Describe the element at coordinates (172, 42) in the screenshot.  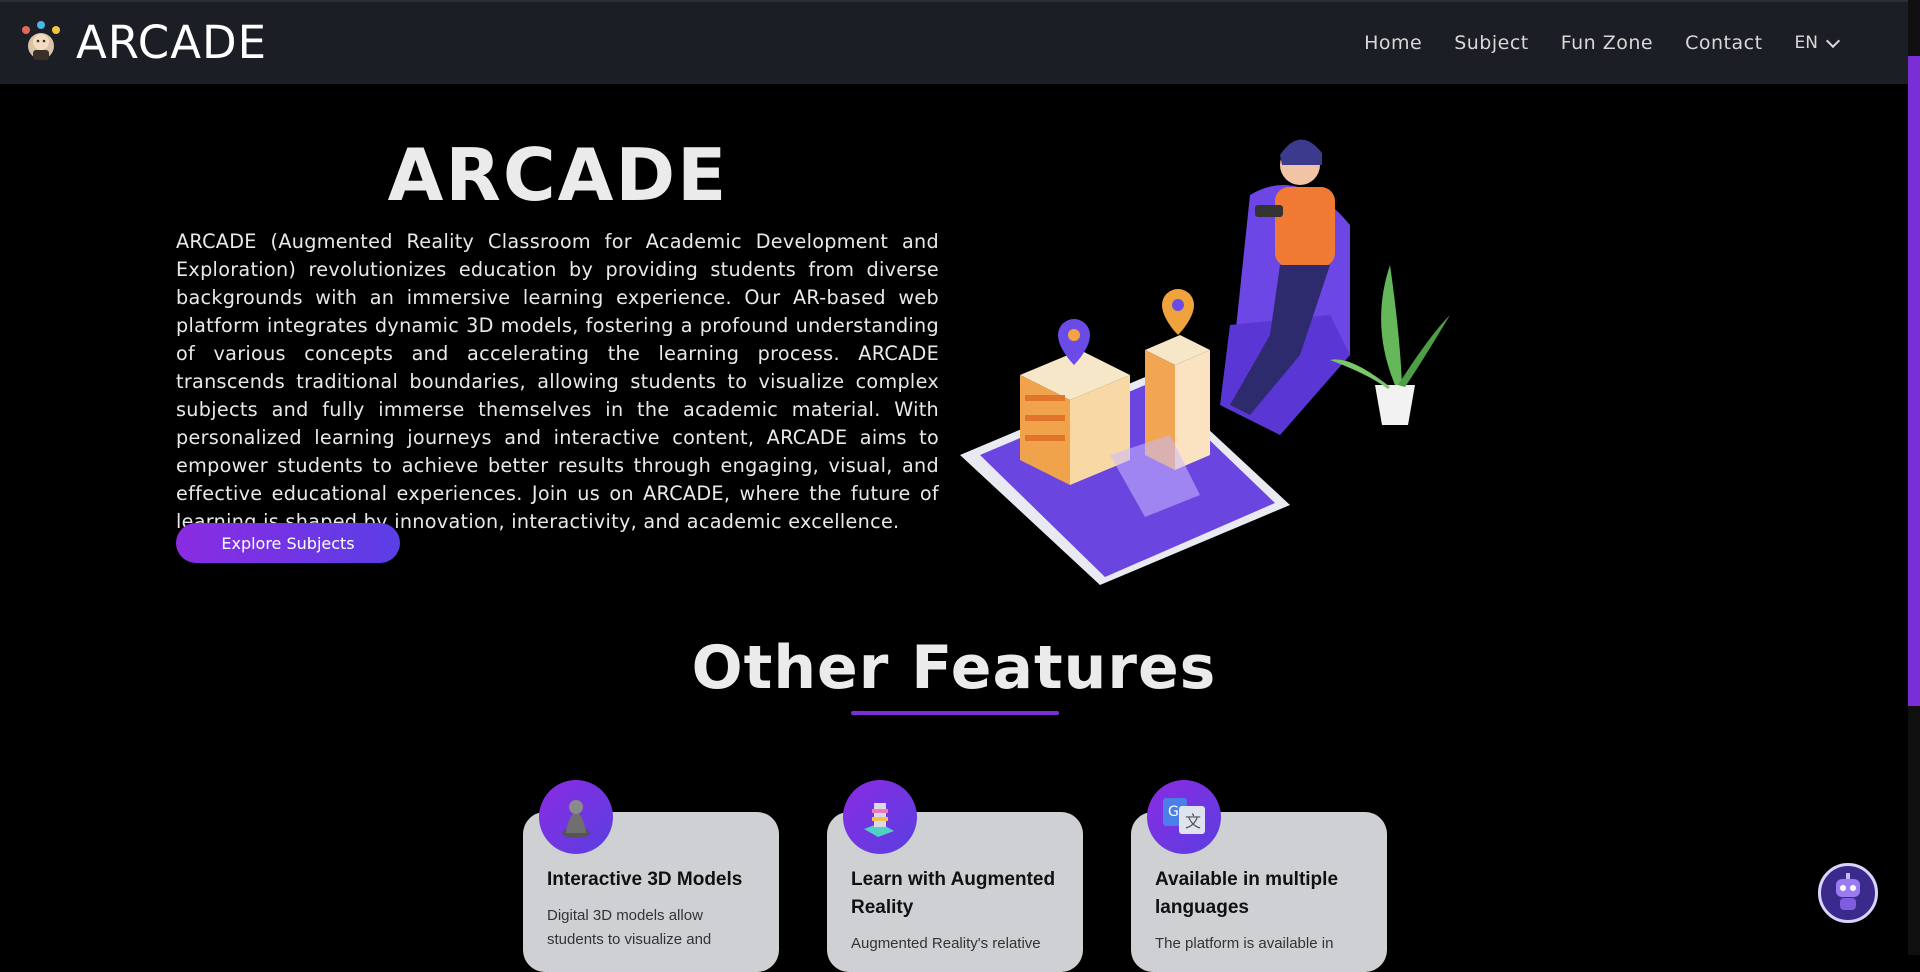
I see `brand-name: ARCADE` at that location.